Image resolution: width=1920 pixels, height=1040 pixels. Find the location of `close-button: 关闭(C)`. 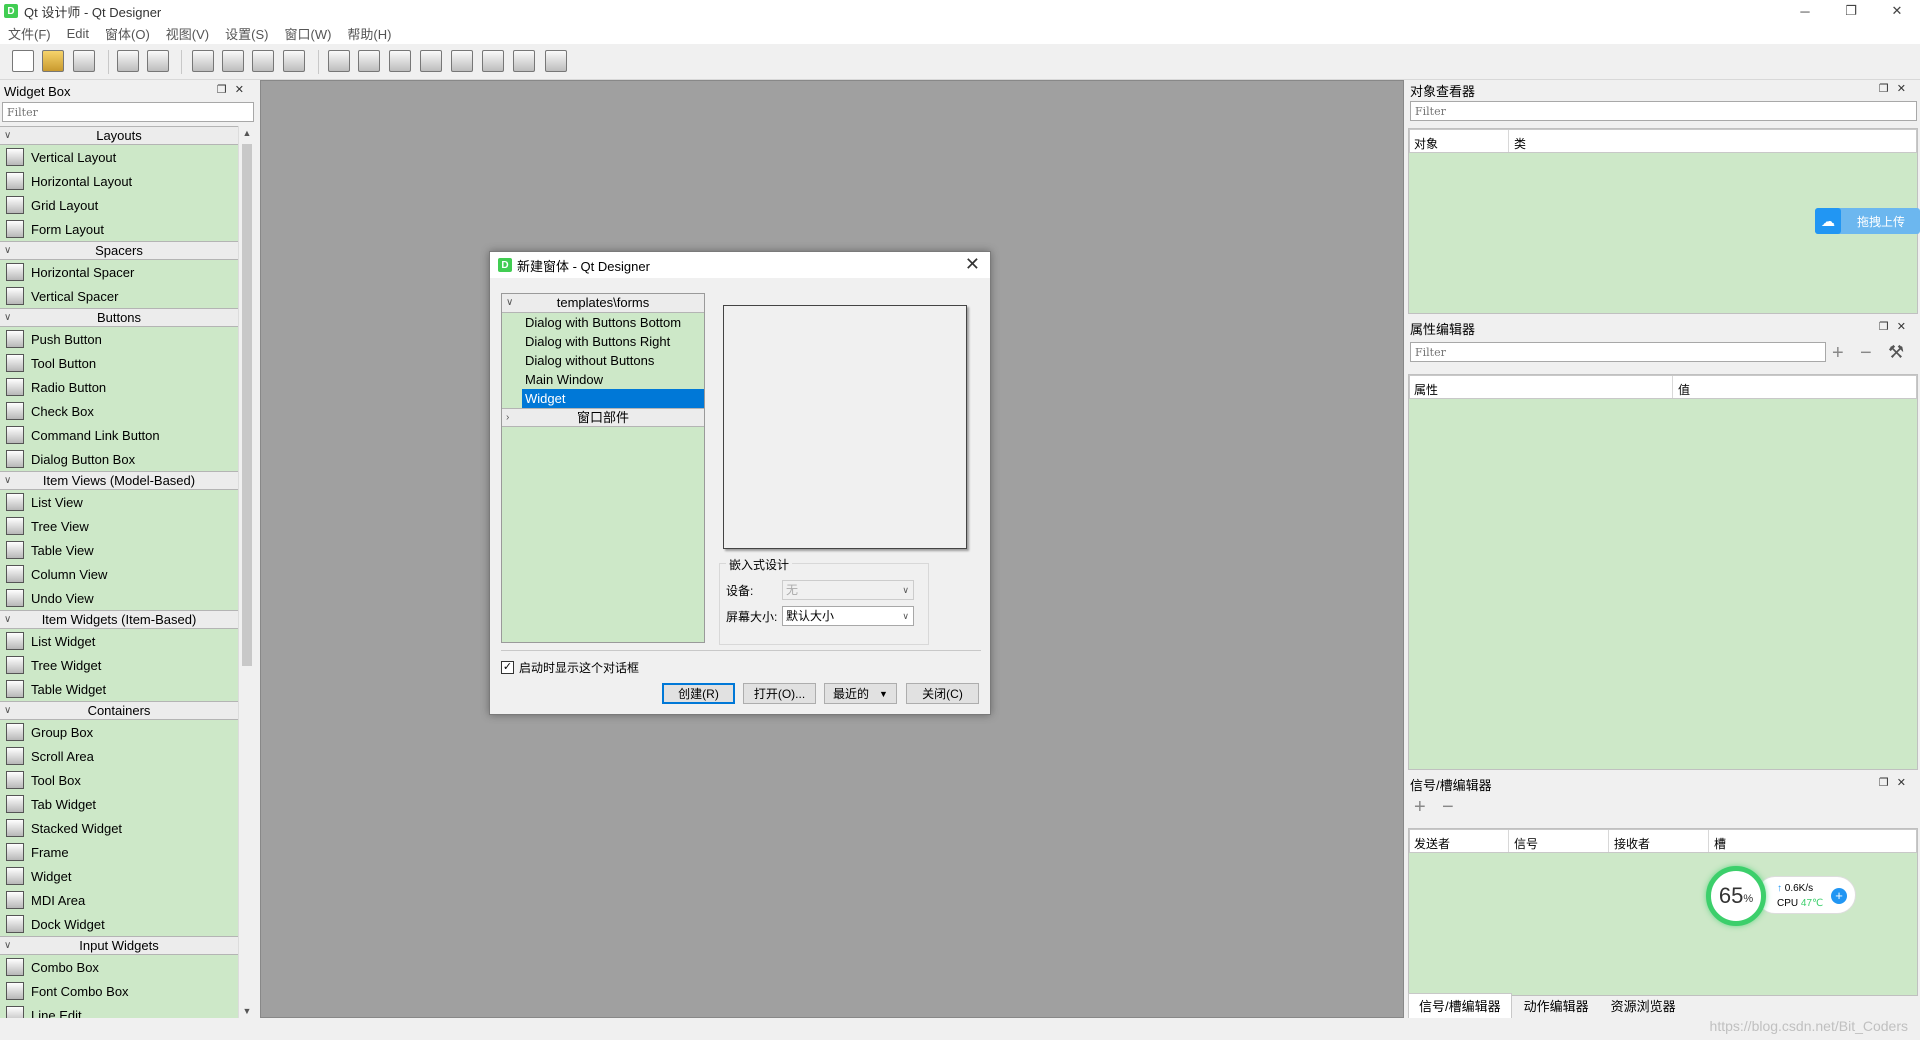

close-button: 关闭(C) is located at coordinates (942, 693).